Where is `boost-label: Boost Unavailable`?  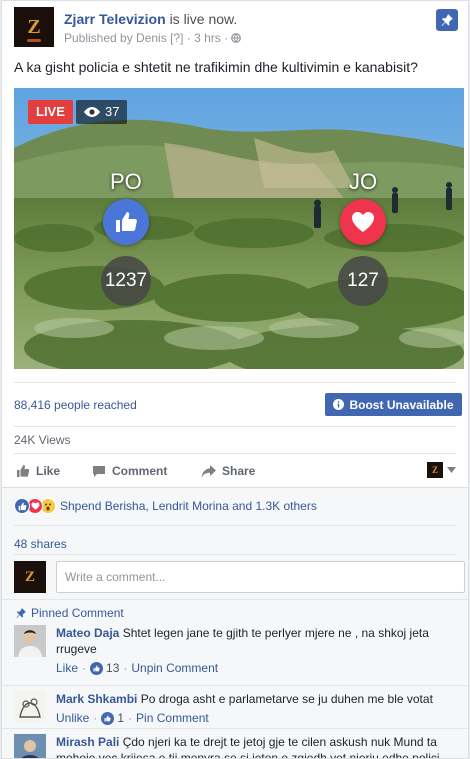
boost-label: Boost Unavailable is located at coordinates (401, 404).